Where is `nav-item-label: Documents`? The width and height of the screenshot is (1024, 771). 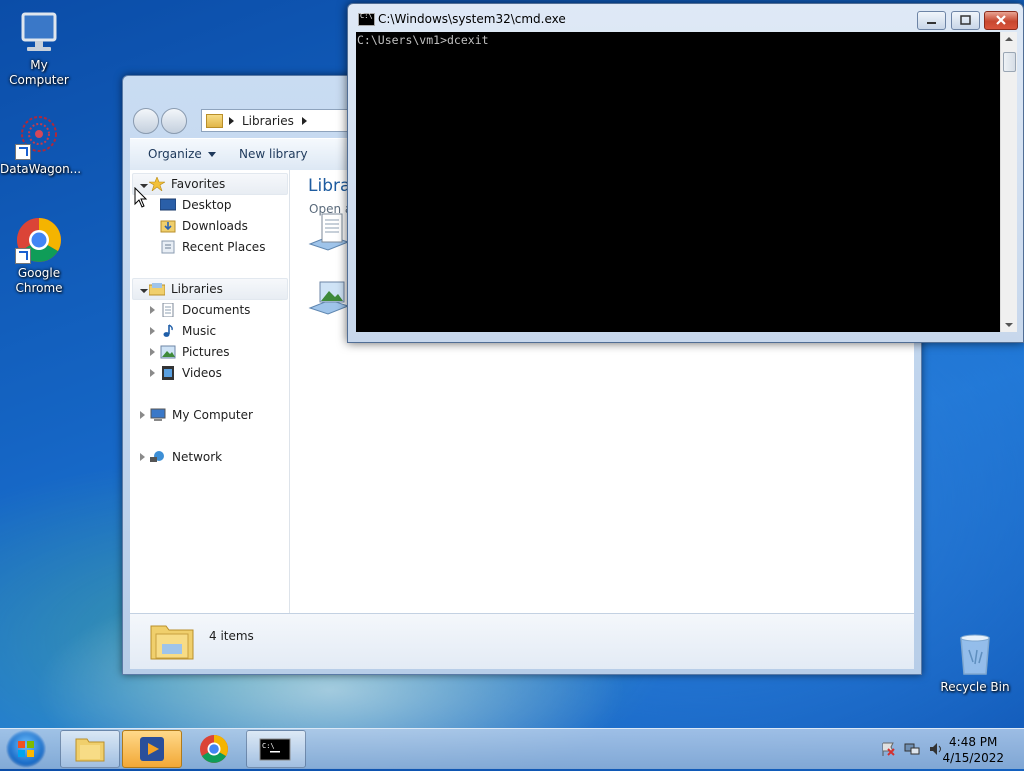 nav-item-label: Documents is located at coordinates (216, 310).